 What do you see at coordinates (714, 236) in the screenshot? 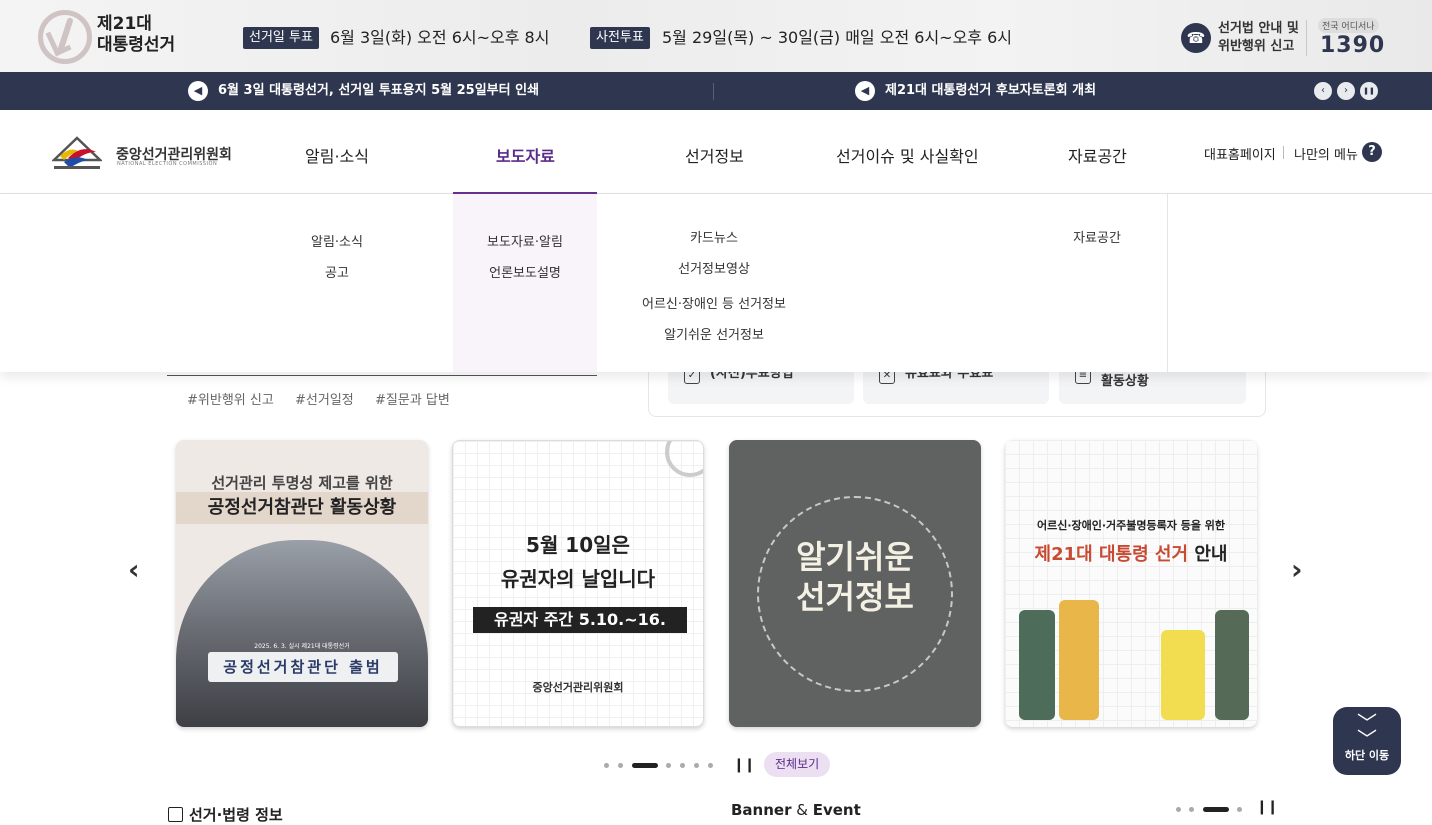
I see `submenu-item: 카드뉴스` at bounding box center [714, 236].